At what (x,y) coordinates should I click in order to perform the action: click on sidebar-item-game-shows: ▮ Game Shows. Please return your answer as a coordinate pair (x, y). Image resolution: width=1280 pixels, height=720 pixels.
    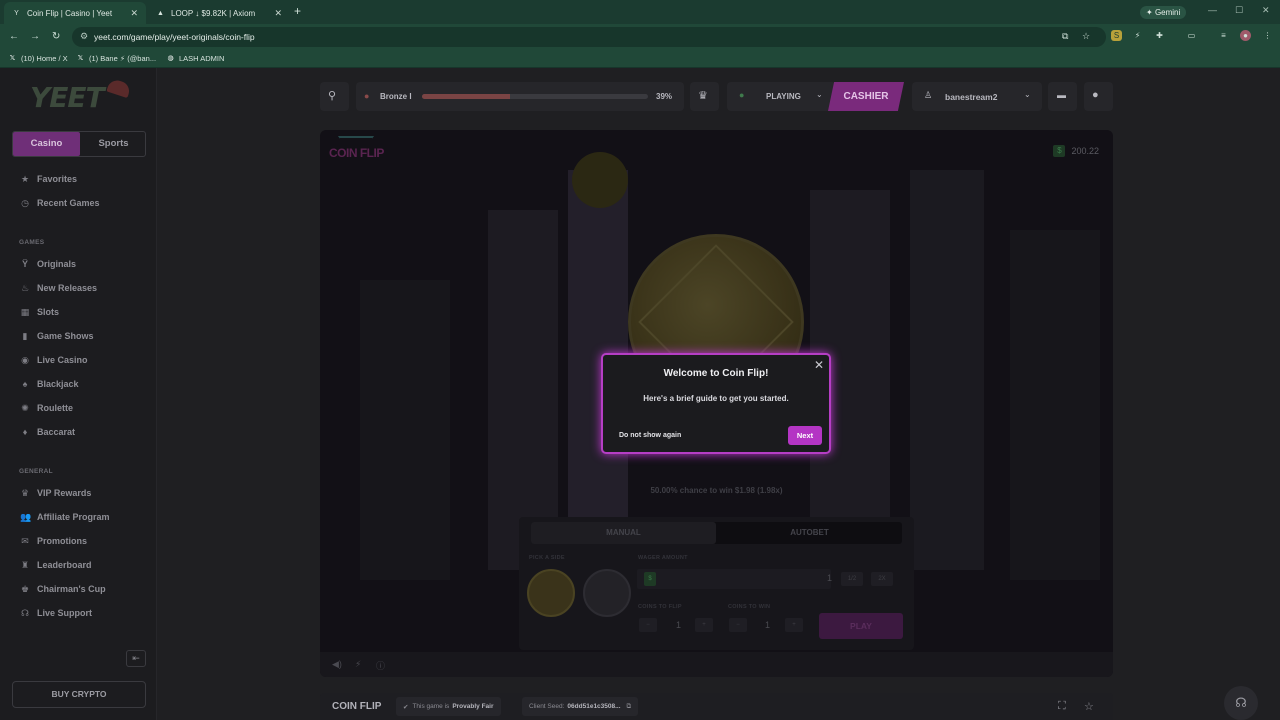
    Looking at the image, I should click on (57, 336).